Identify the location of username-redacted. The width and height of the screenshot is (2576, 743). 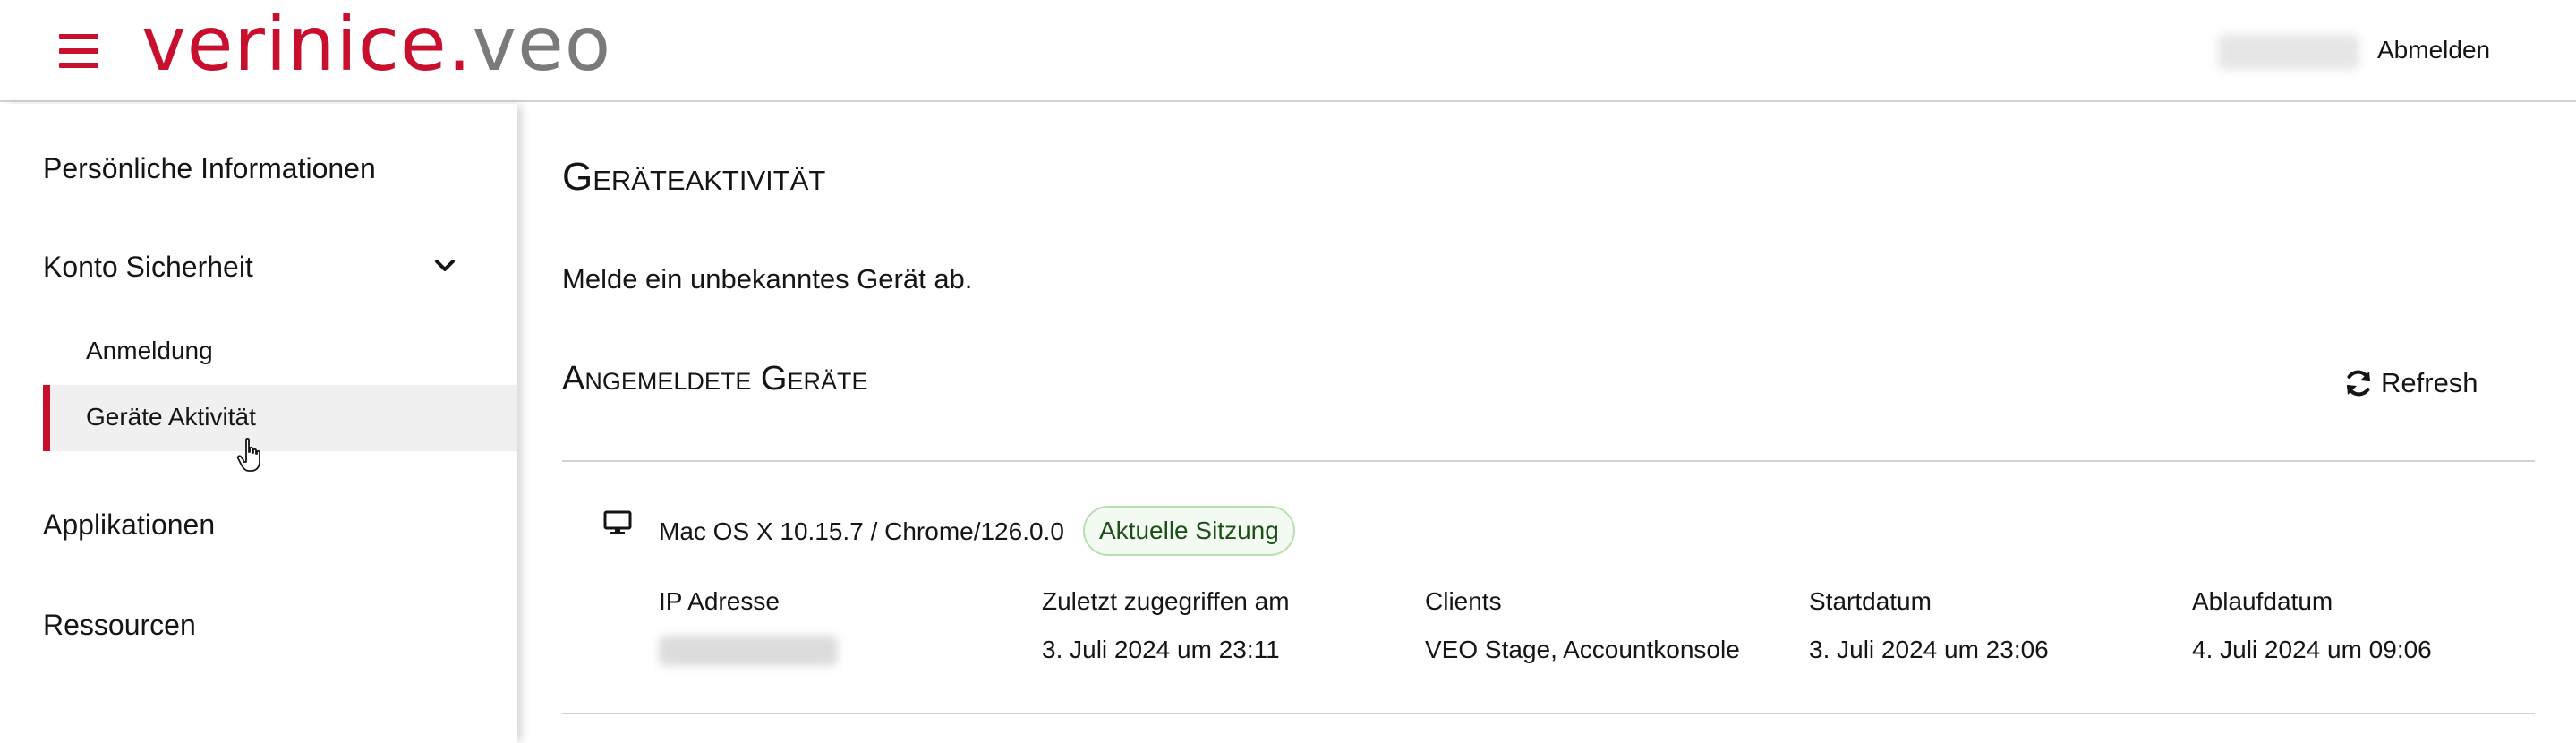
(2288, 52).